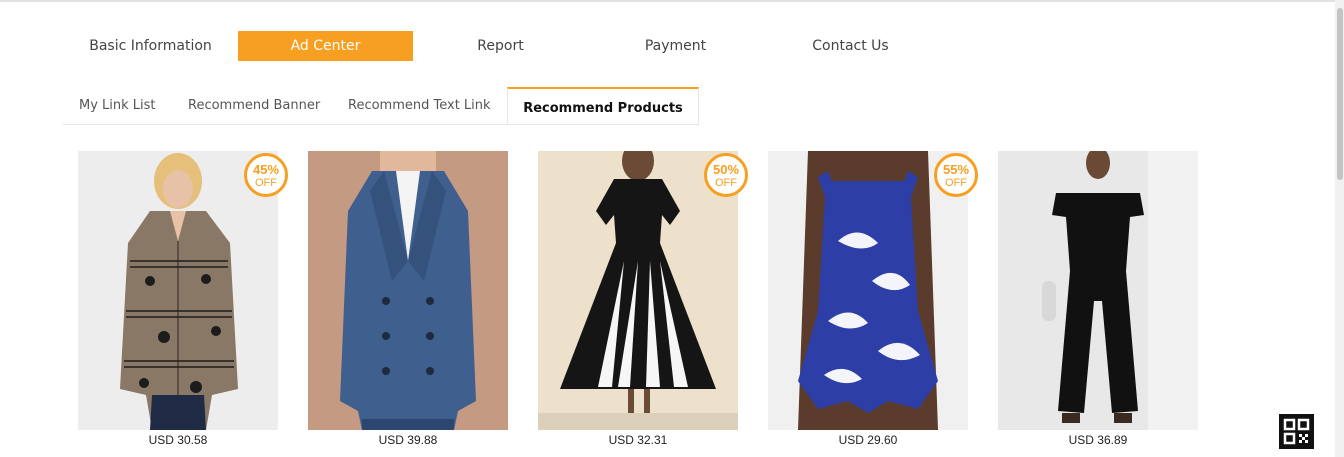  Describe the element at coordinates (117, 106) in the screenshot. I see `sub-tab-my-link-list: My Link List` at that location.